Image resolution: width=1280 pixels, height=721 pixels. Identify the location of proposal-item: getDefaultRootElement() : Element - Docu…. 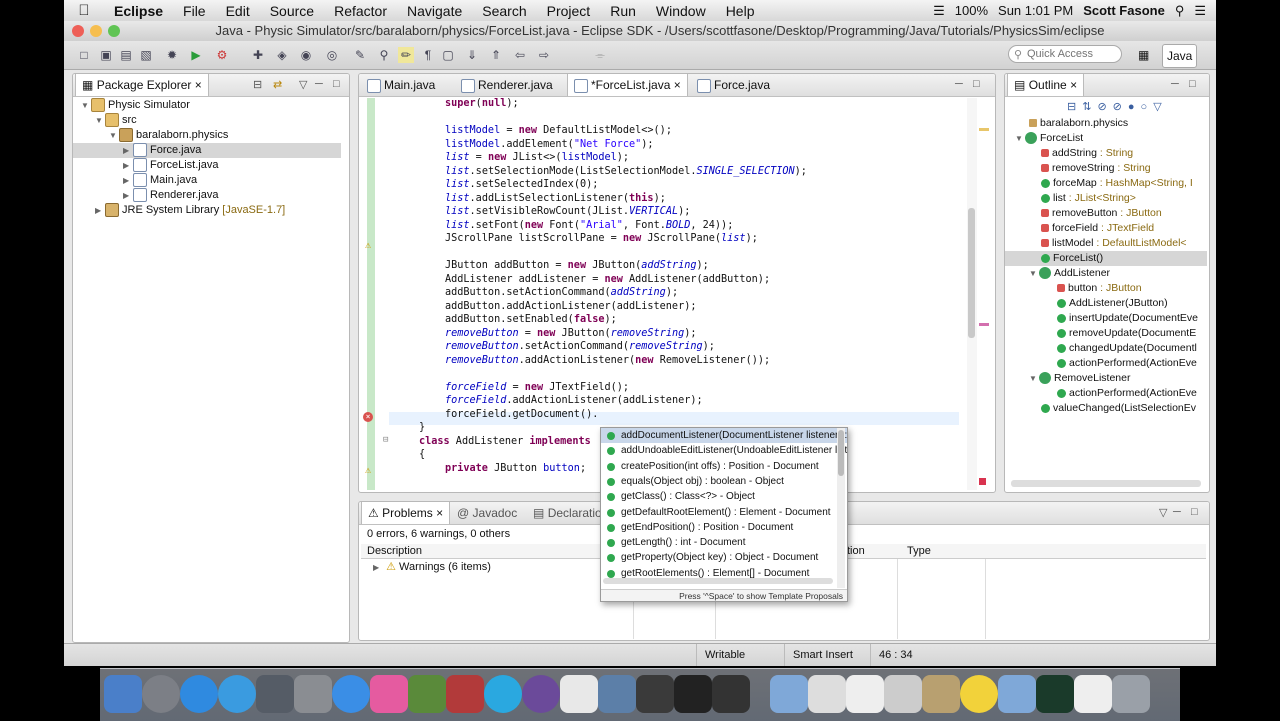
(724, 512).